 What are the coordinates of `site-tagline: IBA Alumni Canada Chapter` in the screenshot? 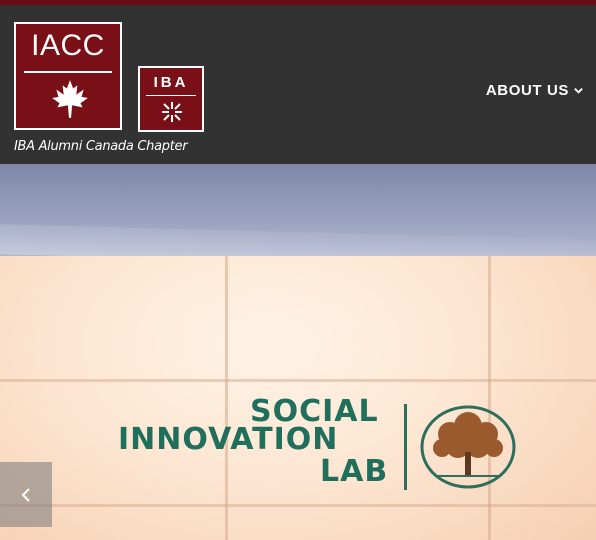 It's located at (101, 146).